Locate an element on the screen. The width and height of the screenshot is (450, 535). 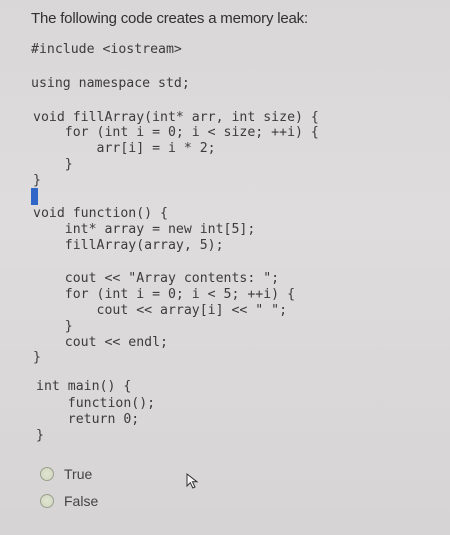
code-line-18: function(); is located at coordinates (96, 403).